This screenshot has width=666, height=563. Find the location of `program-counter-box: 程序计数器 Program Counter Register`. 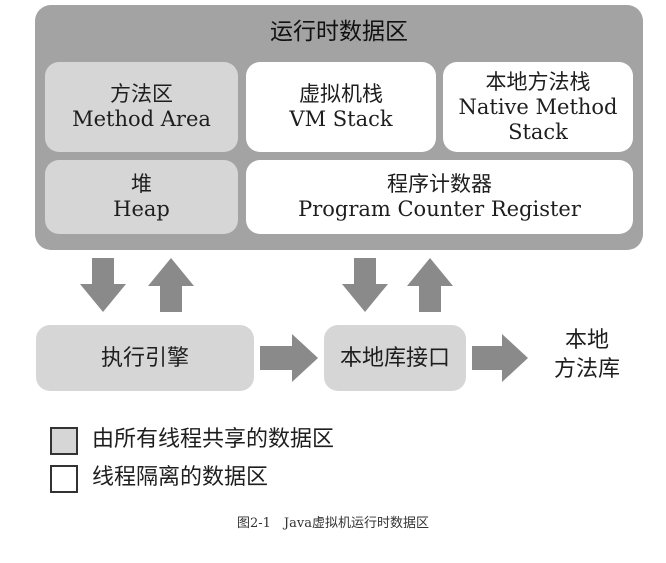

program-counter-box: 程序计数器 Program Counter Register is located at coordinates (439, 197).